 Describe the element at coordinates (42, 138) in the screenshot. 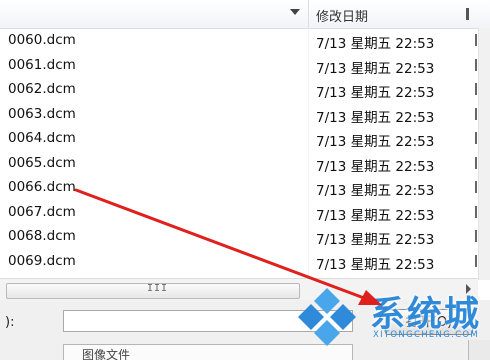

I see `file-name: 0064.dcm` at that location.